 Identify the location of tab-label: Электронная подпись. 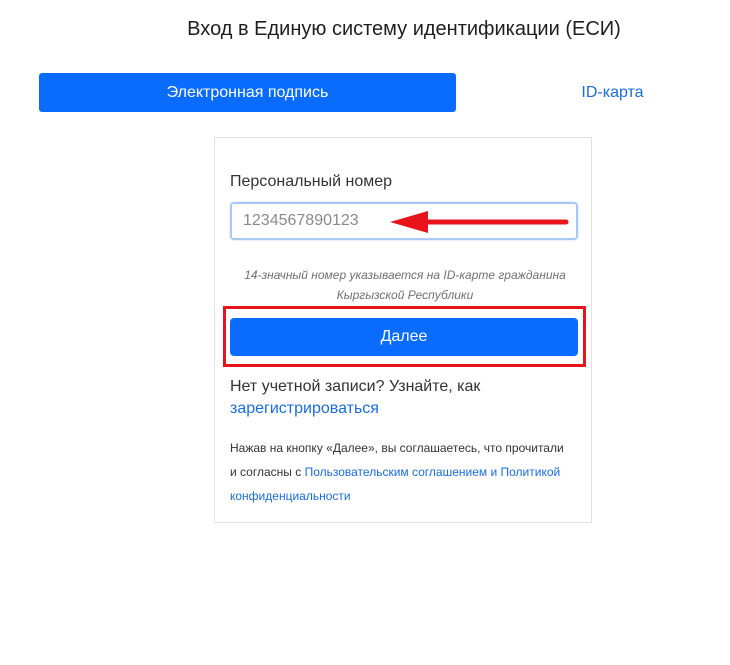
(247, 92).